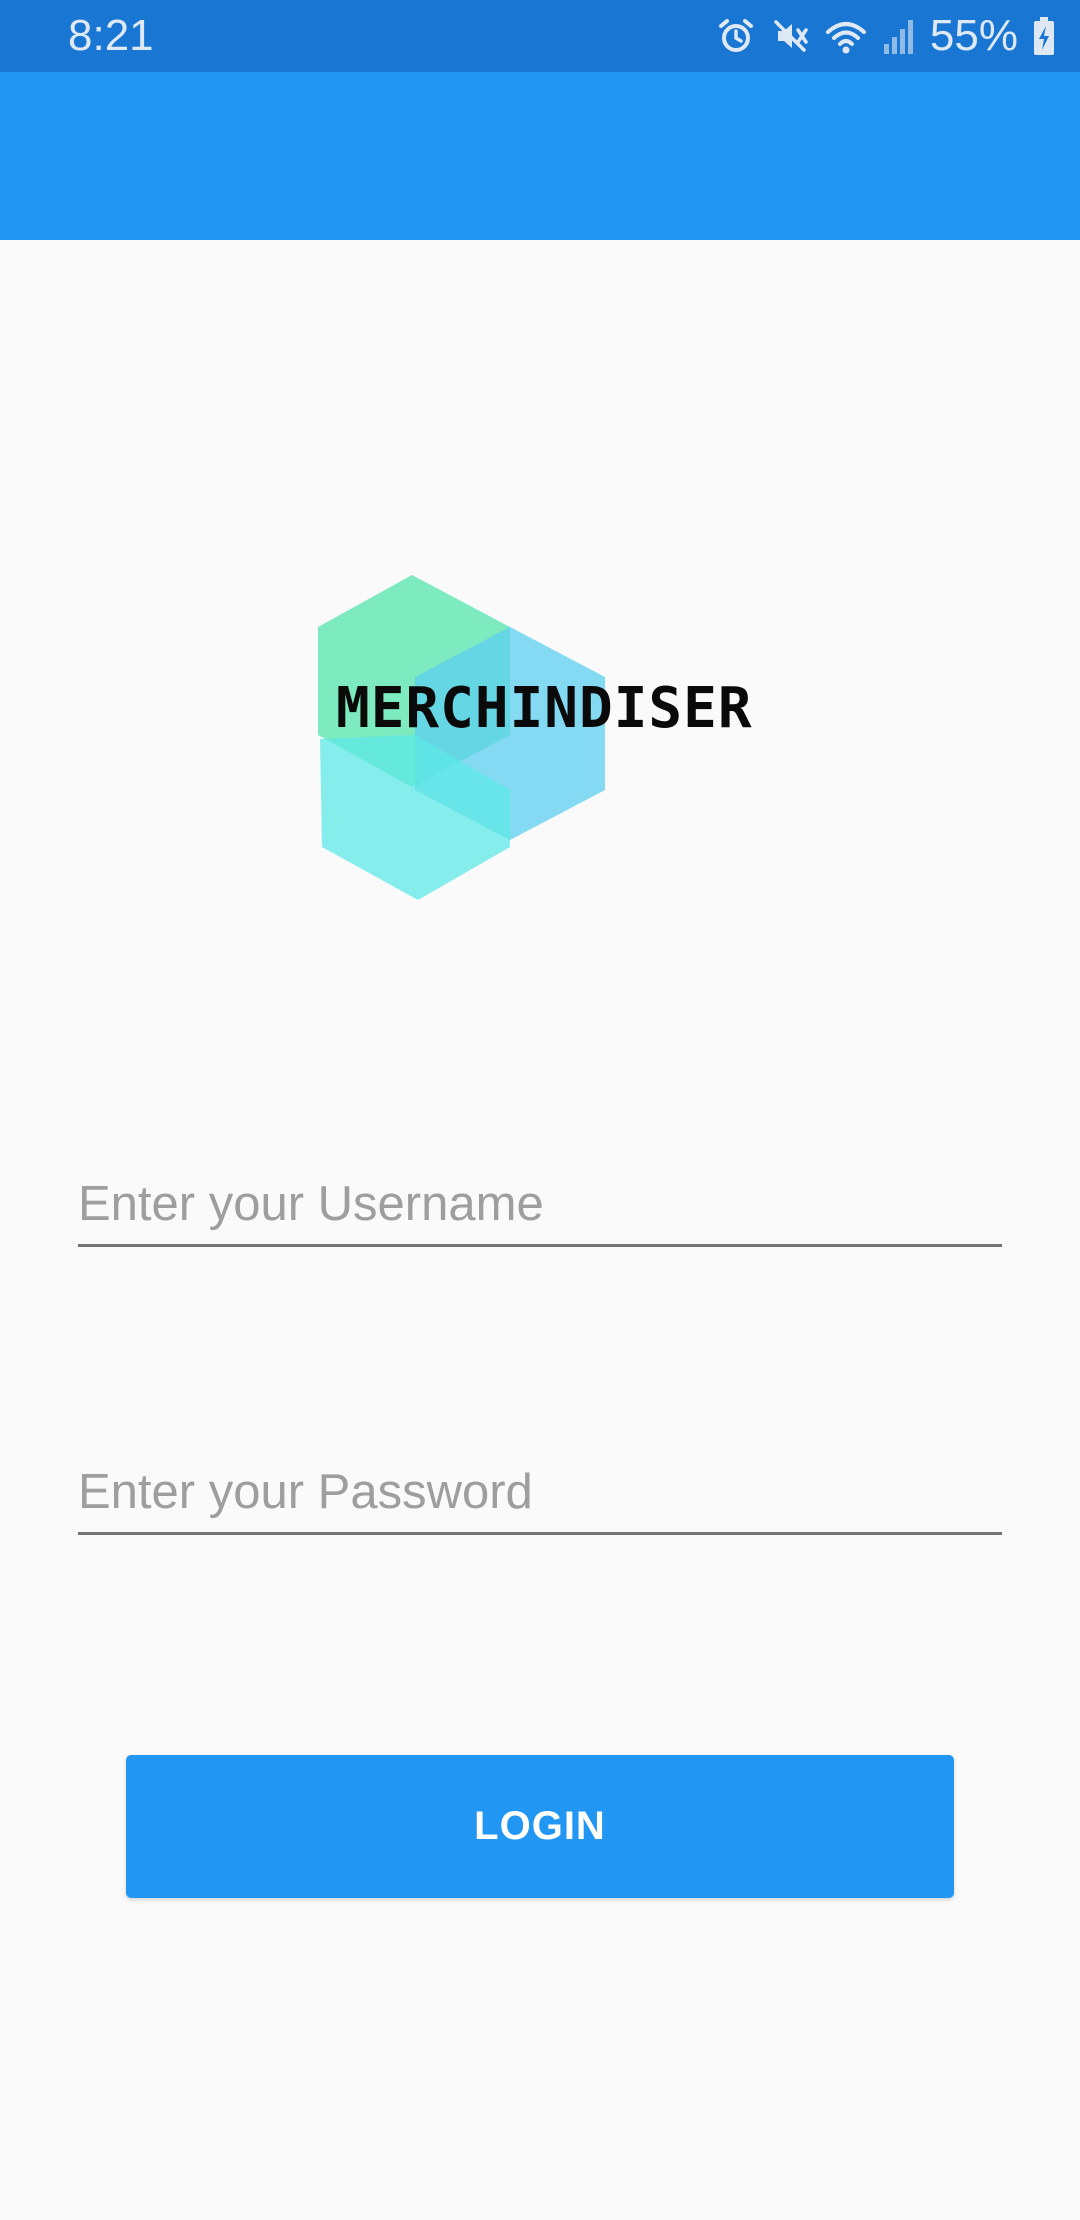  I want to click on status-bar: 8:21 55%, so click(540, 36).